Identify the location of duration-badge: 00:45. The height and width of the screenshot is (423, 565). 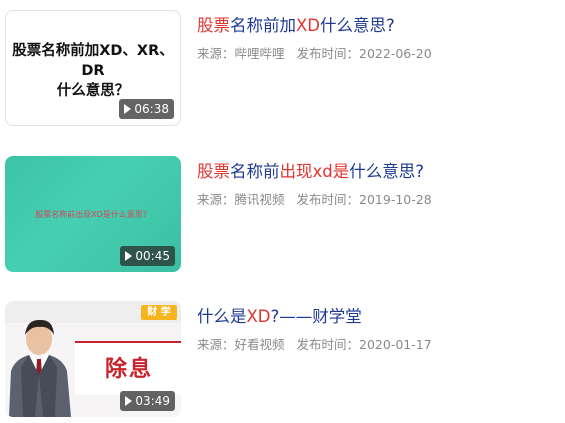
(147, 256).